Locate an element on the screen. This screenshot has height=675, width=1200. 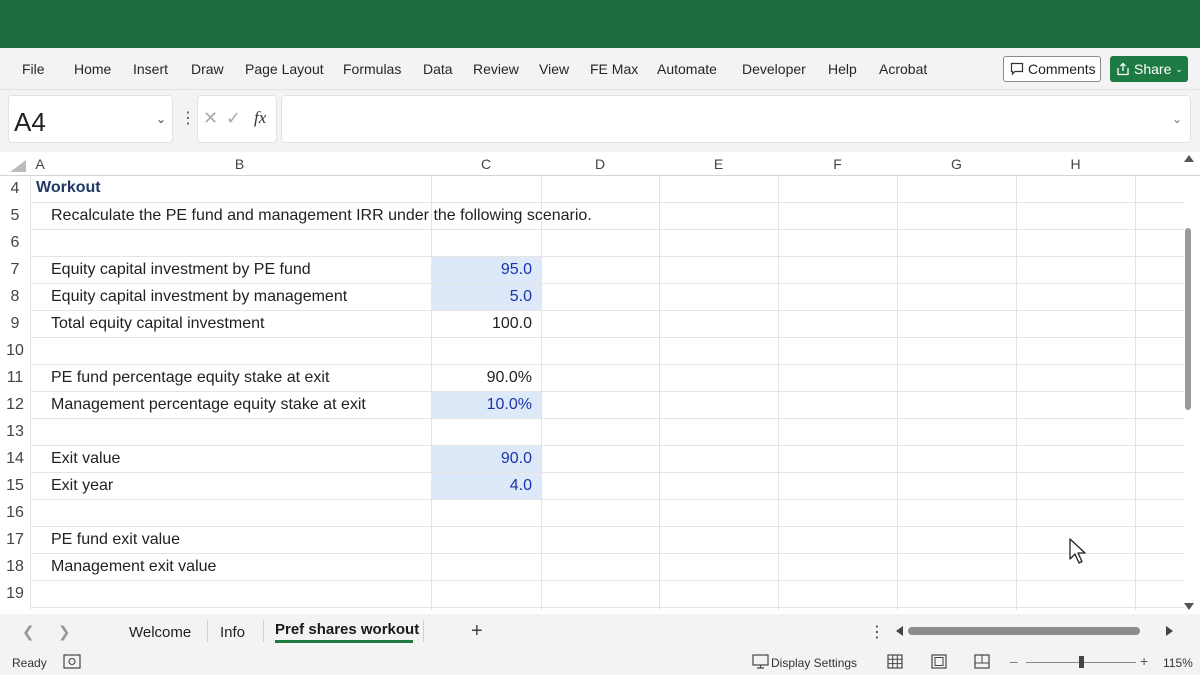
row-label: PE fund exit value is located at coordinates (115, 540).